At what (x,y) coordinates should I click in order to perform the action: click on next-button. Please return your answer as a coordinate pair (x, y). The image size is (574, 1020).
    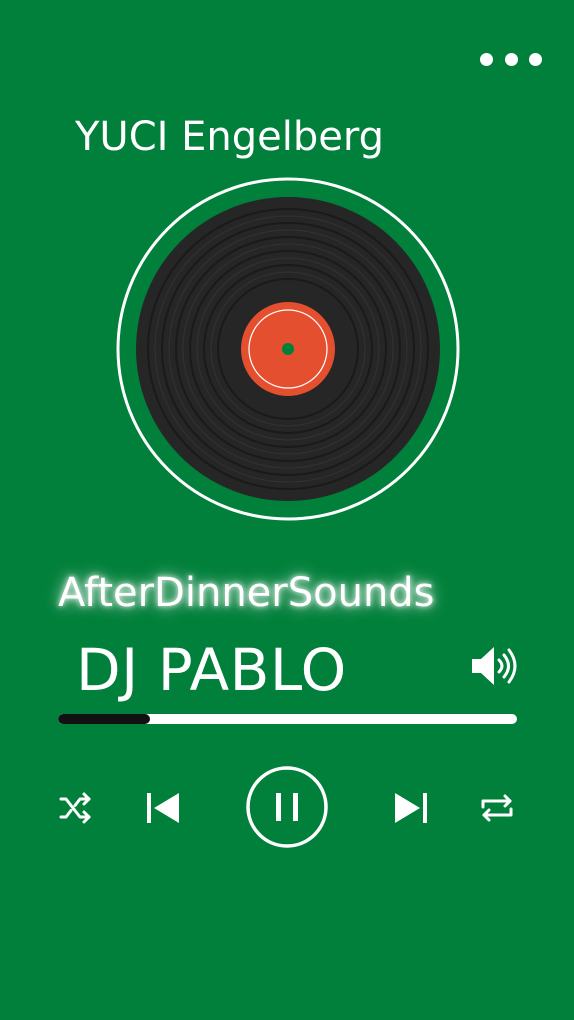
    Looking at the image, I should click on (411, 808).